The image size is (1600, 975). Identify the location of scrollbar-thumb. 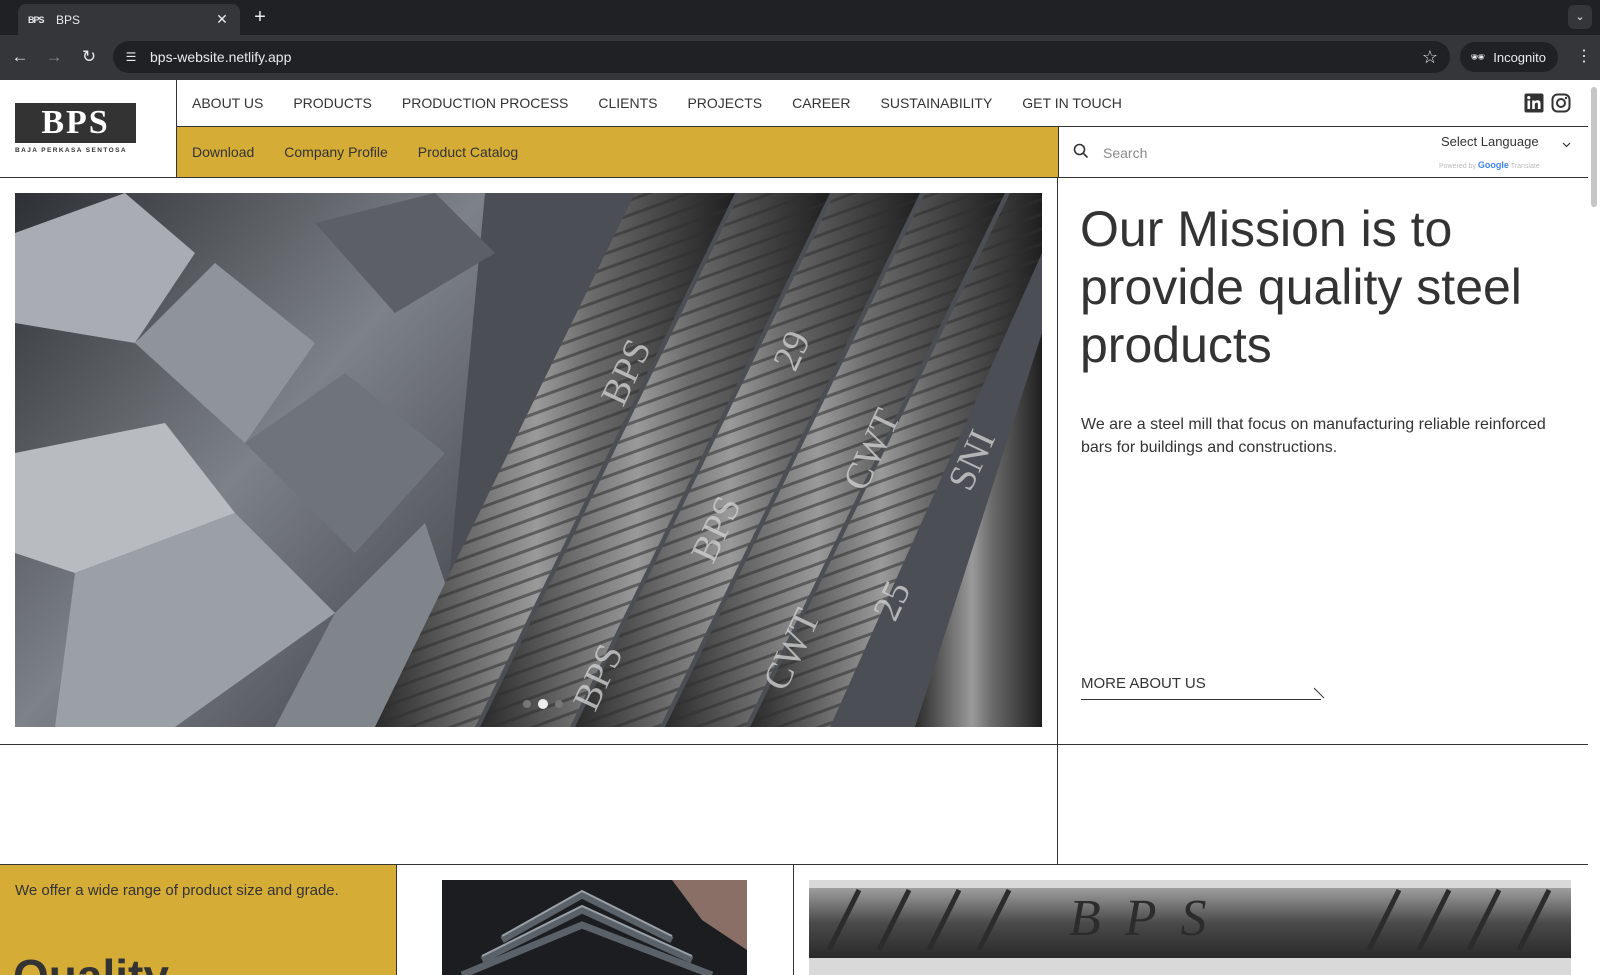
(1594, 147).